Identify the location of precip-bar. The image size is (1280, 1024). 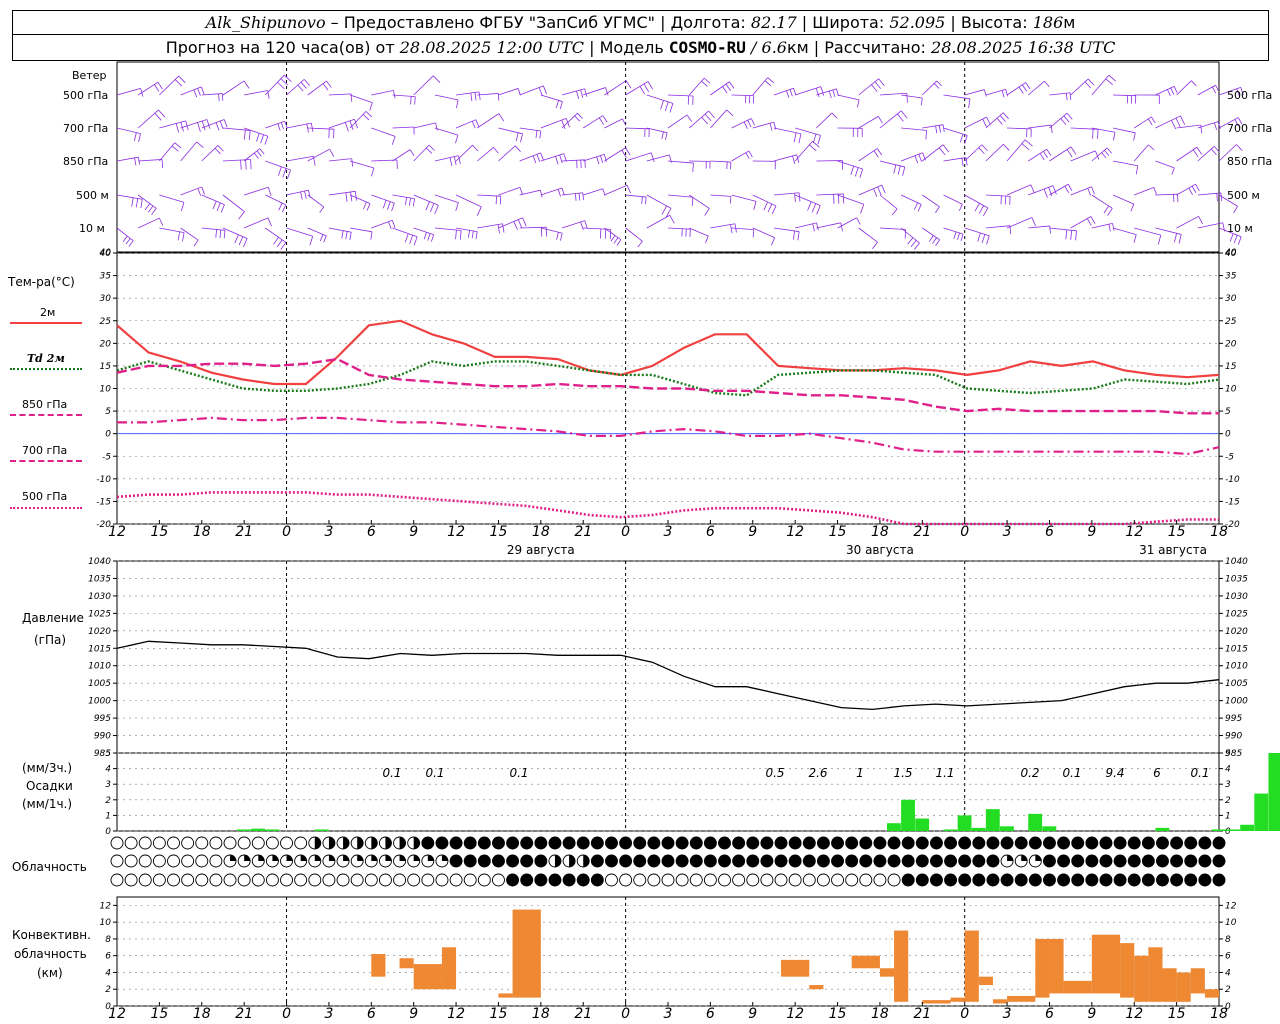
(1007, 828).